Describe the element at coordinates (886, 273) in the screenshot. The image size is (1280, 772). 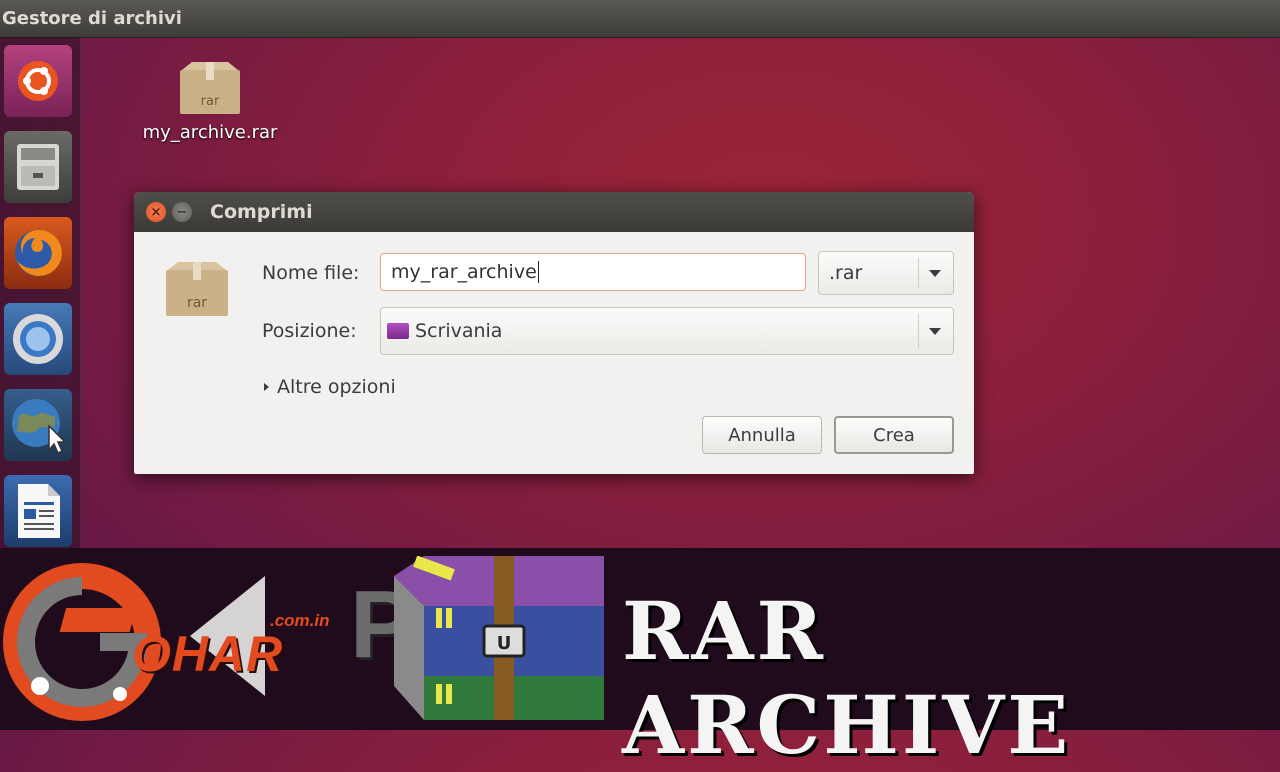
I see `extension-select: .rar` at that location.